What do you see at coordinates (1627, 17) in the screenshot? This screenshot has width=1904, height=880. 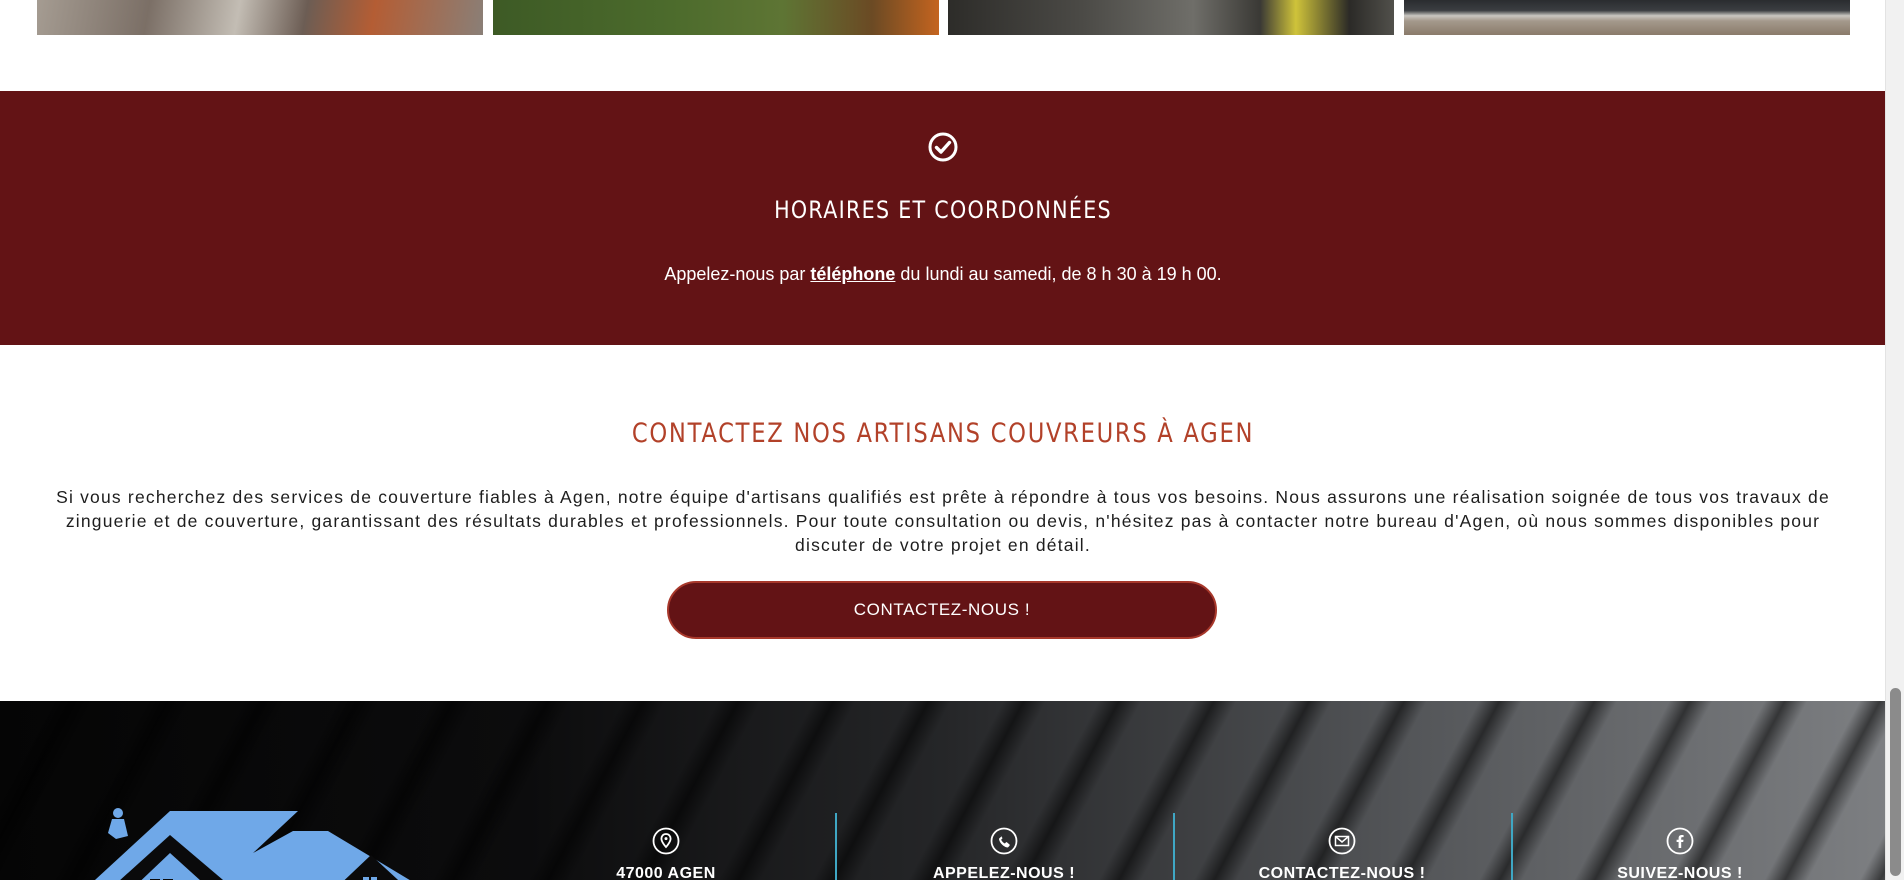 I see `gallery-image-gutter` at bounding box center [1627, 17].